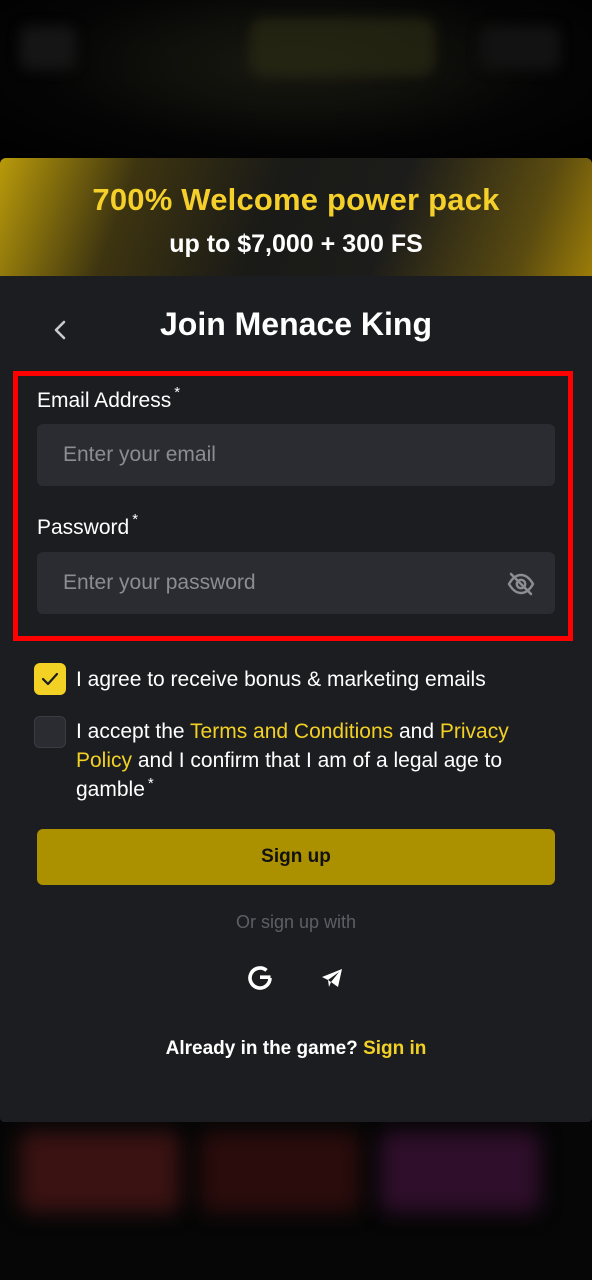  I want to click on signup-button: Sign up, so click(296, 857).